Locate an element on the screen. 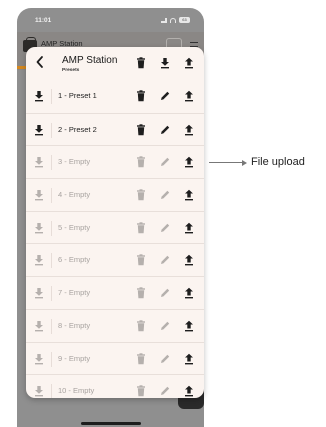 The image size is (326, 427). preset-label: 6 - Empty is located at coordinates (74, 260).